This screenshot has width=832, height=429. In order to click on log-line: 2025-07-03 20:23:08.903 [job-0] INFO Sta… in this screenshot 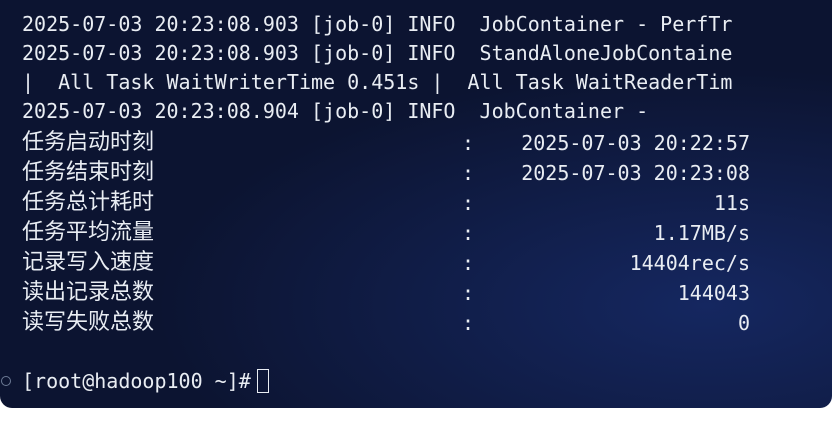, I will do `click(377, 53)`.